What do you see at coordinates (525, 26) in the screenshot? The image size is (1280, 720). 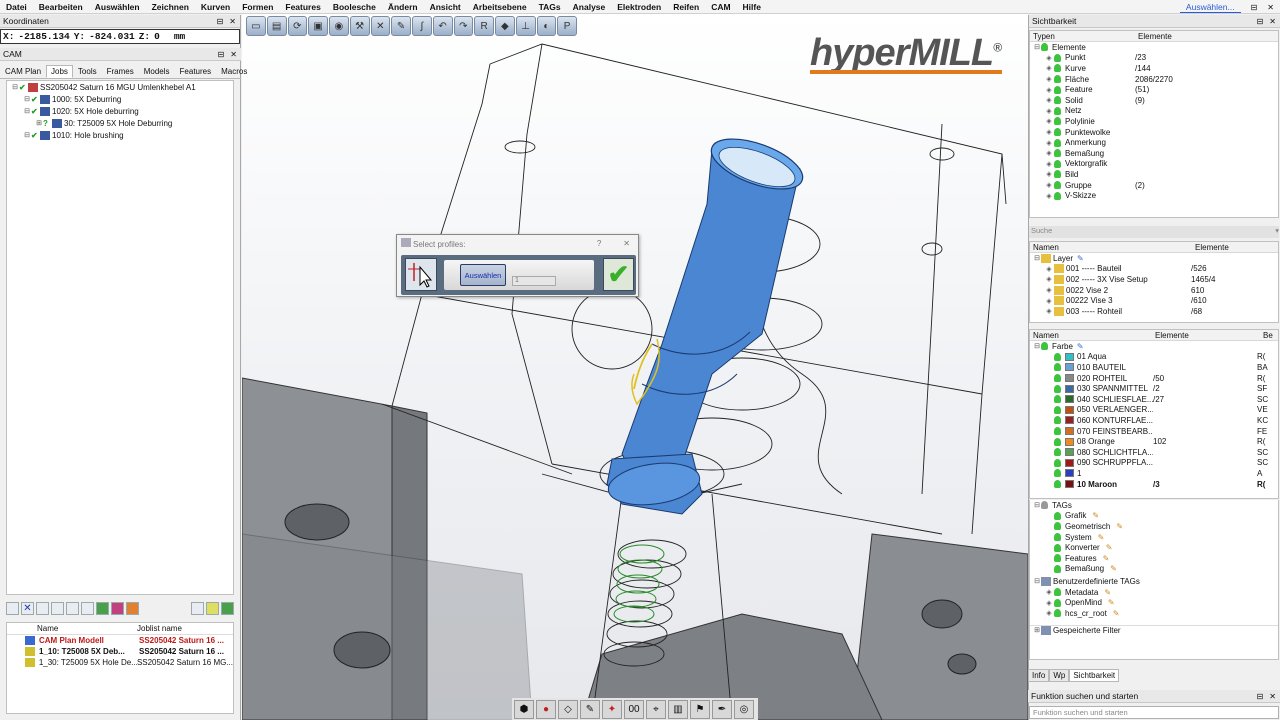 I see `pin-icon: ⊥` at bounding box center [525, 26].